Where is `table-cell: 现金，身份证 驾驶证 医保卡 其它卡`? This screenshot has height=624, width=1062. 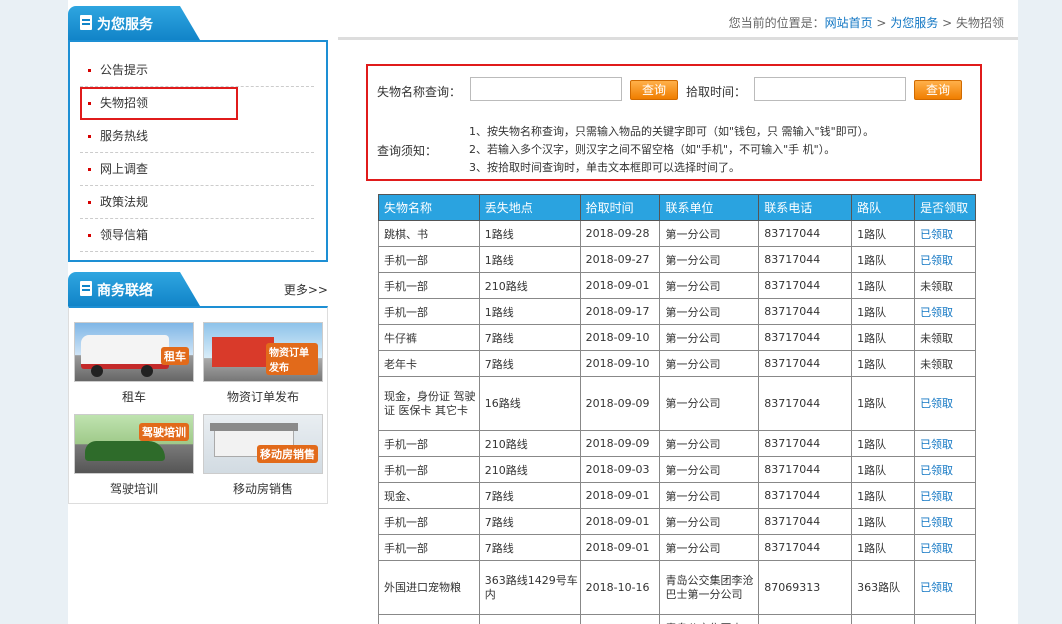
table-cell: 现金，身份证 驾驶证 医保卡 其它卡 is located at coordinates (429, 403).